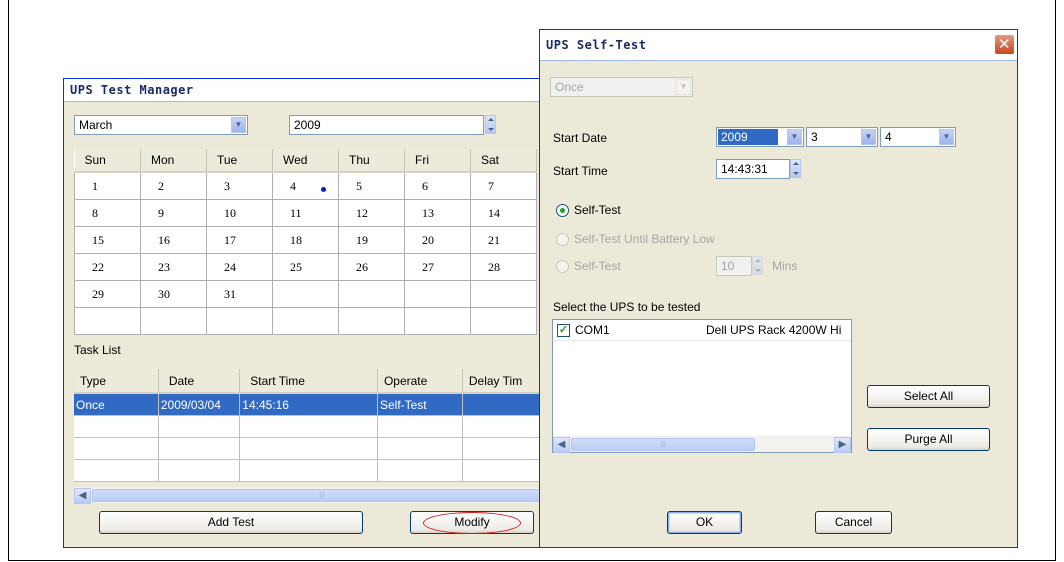  Describe the element at coordinates (107, 185) in the screenshot. I see `calendar-day: 1` at that location.